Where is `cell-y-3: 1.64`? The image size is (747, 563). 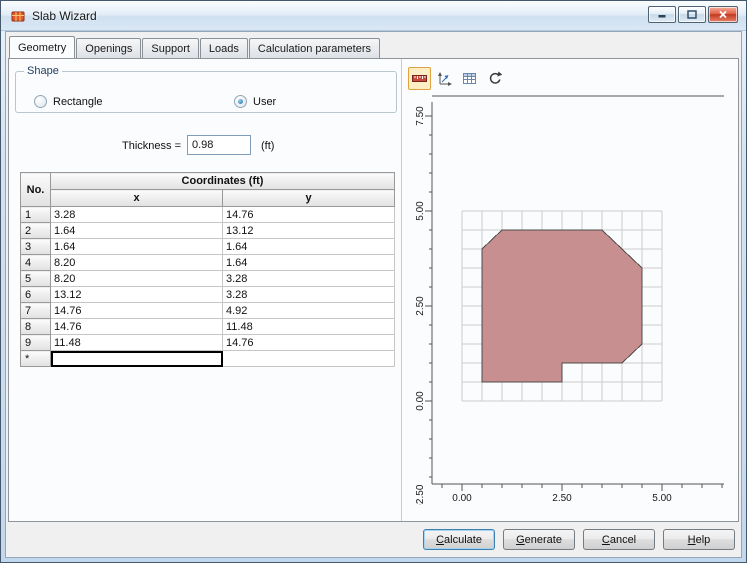
cell-y-3: 1.64 is located at coordinates (308, 246).